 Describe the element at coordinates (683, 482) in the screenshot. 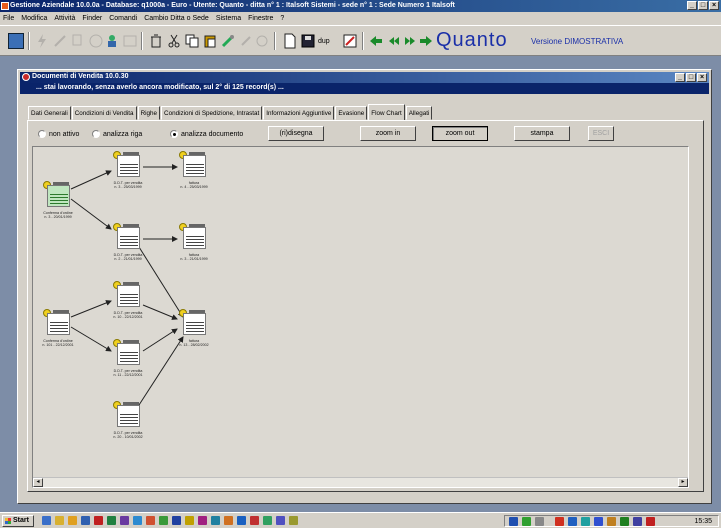

I see `scroll-right-icon: ▸` at that location.